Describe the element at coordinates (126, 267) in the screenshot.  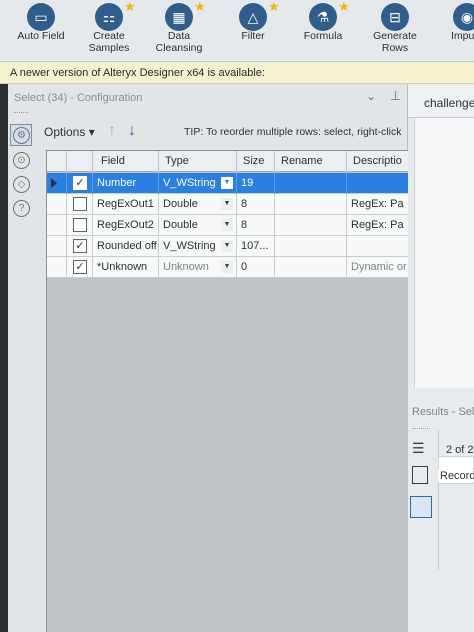
I see `cell-field: *Unknown` at that location.